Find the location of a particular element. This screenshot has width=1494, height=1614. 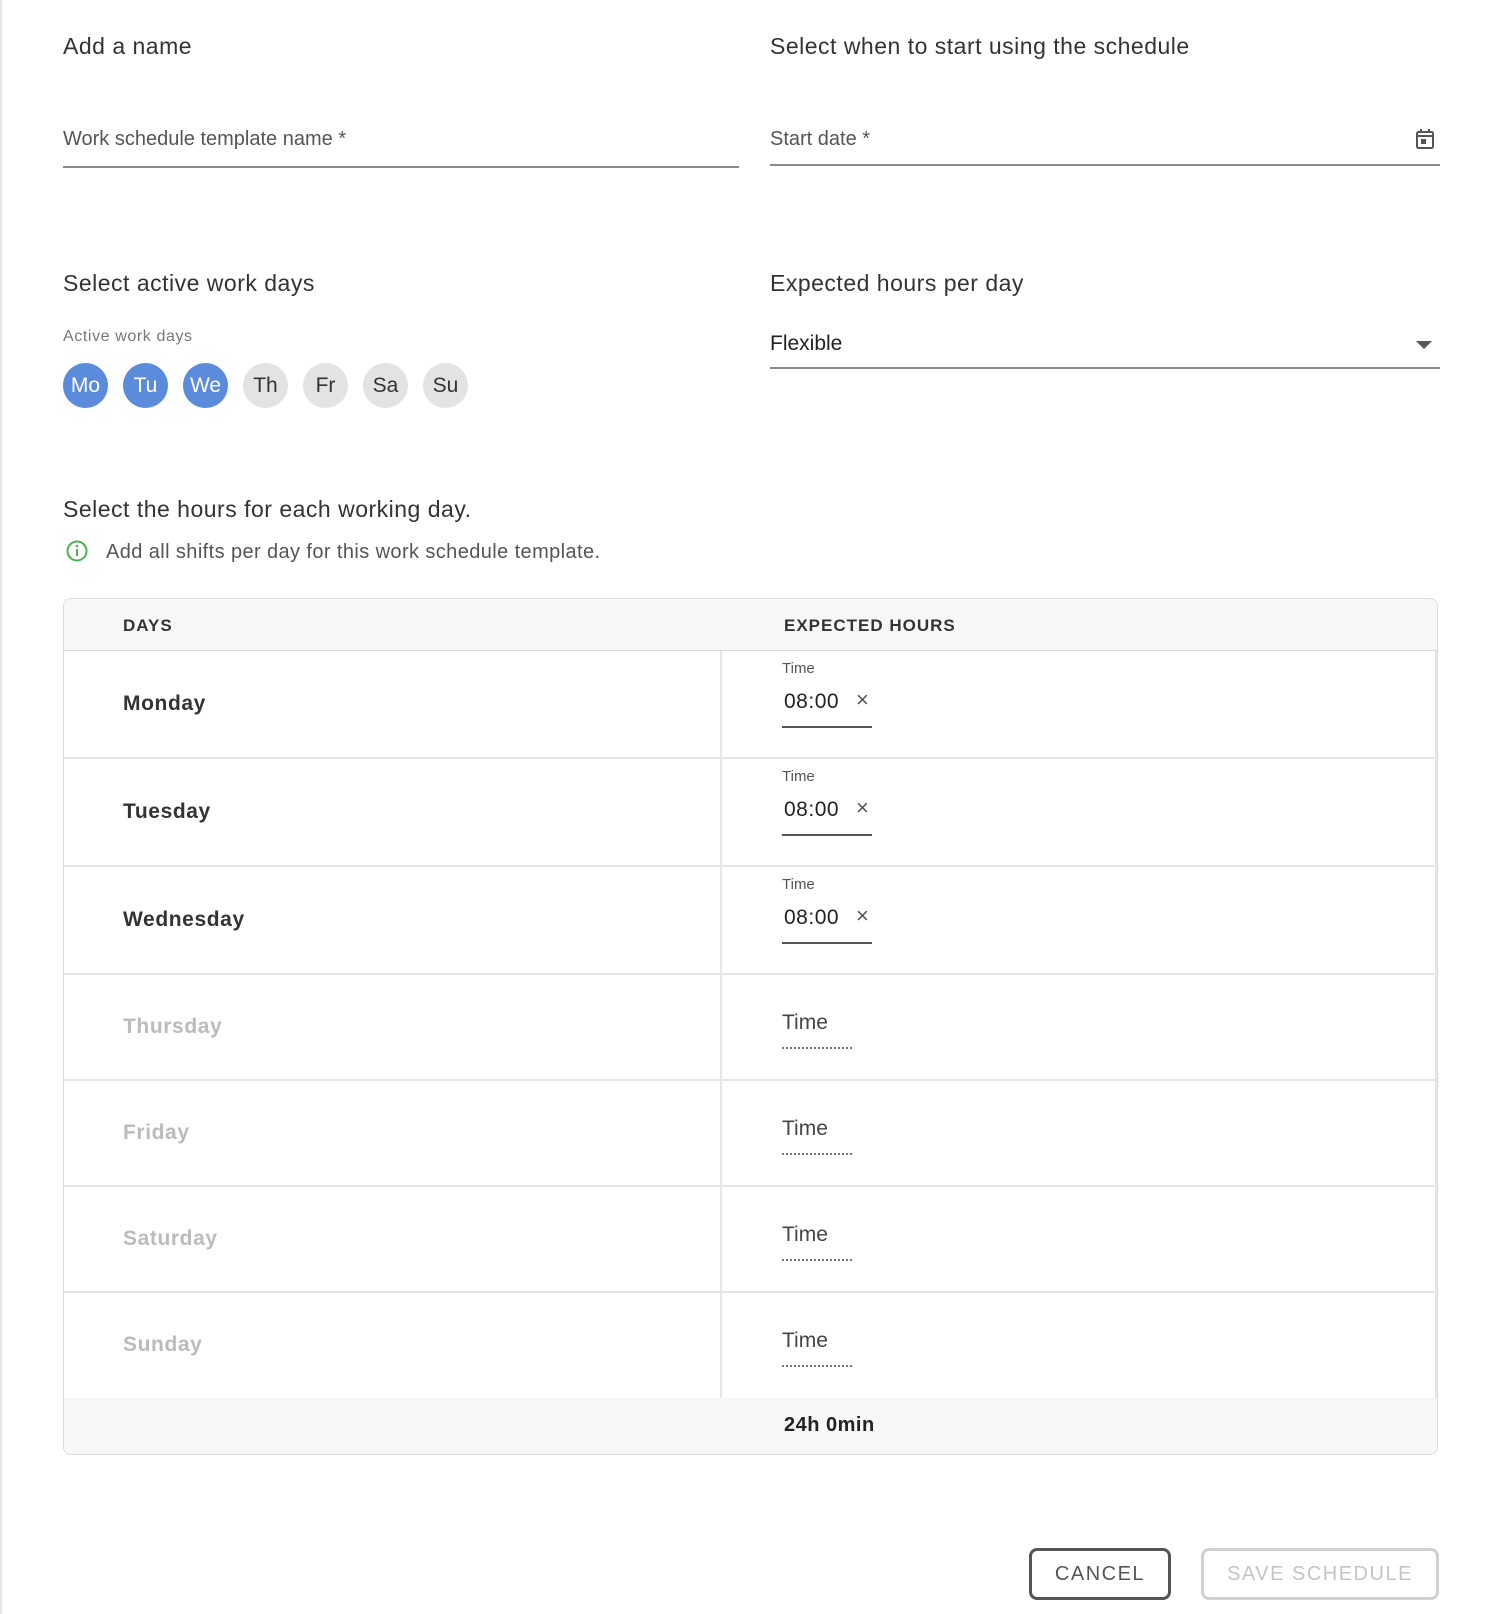

table-row-saturday: Saturday Time is located at coordinates (750, 1240).